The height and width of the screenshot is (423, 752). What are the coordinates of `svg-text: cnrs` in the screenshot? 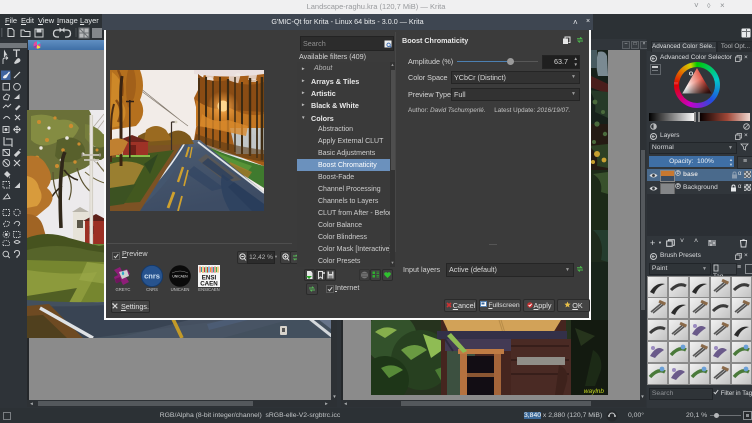 It's located at (152, 276).